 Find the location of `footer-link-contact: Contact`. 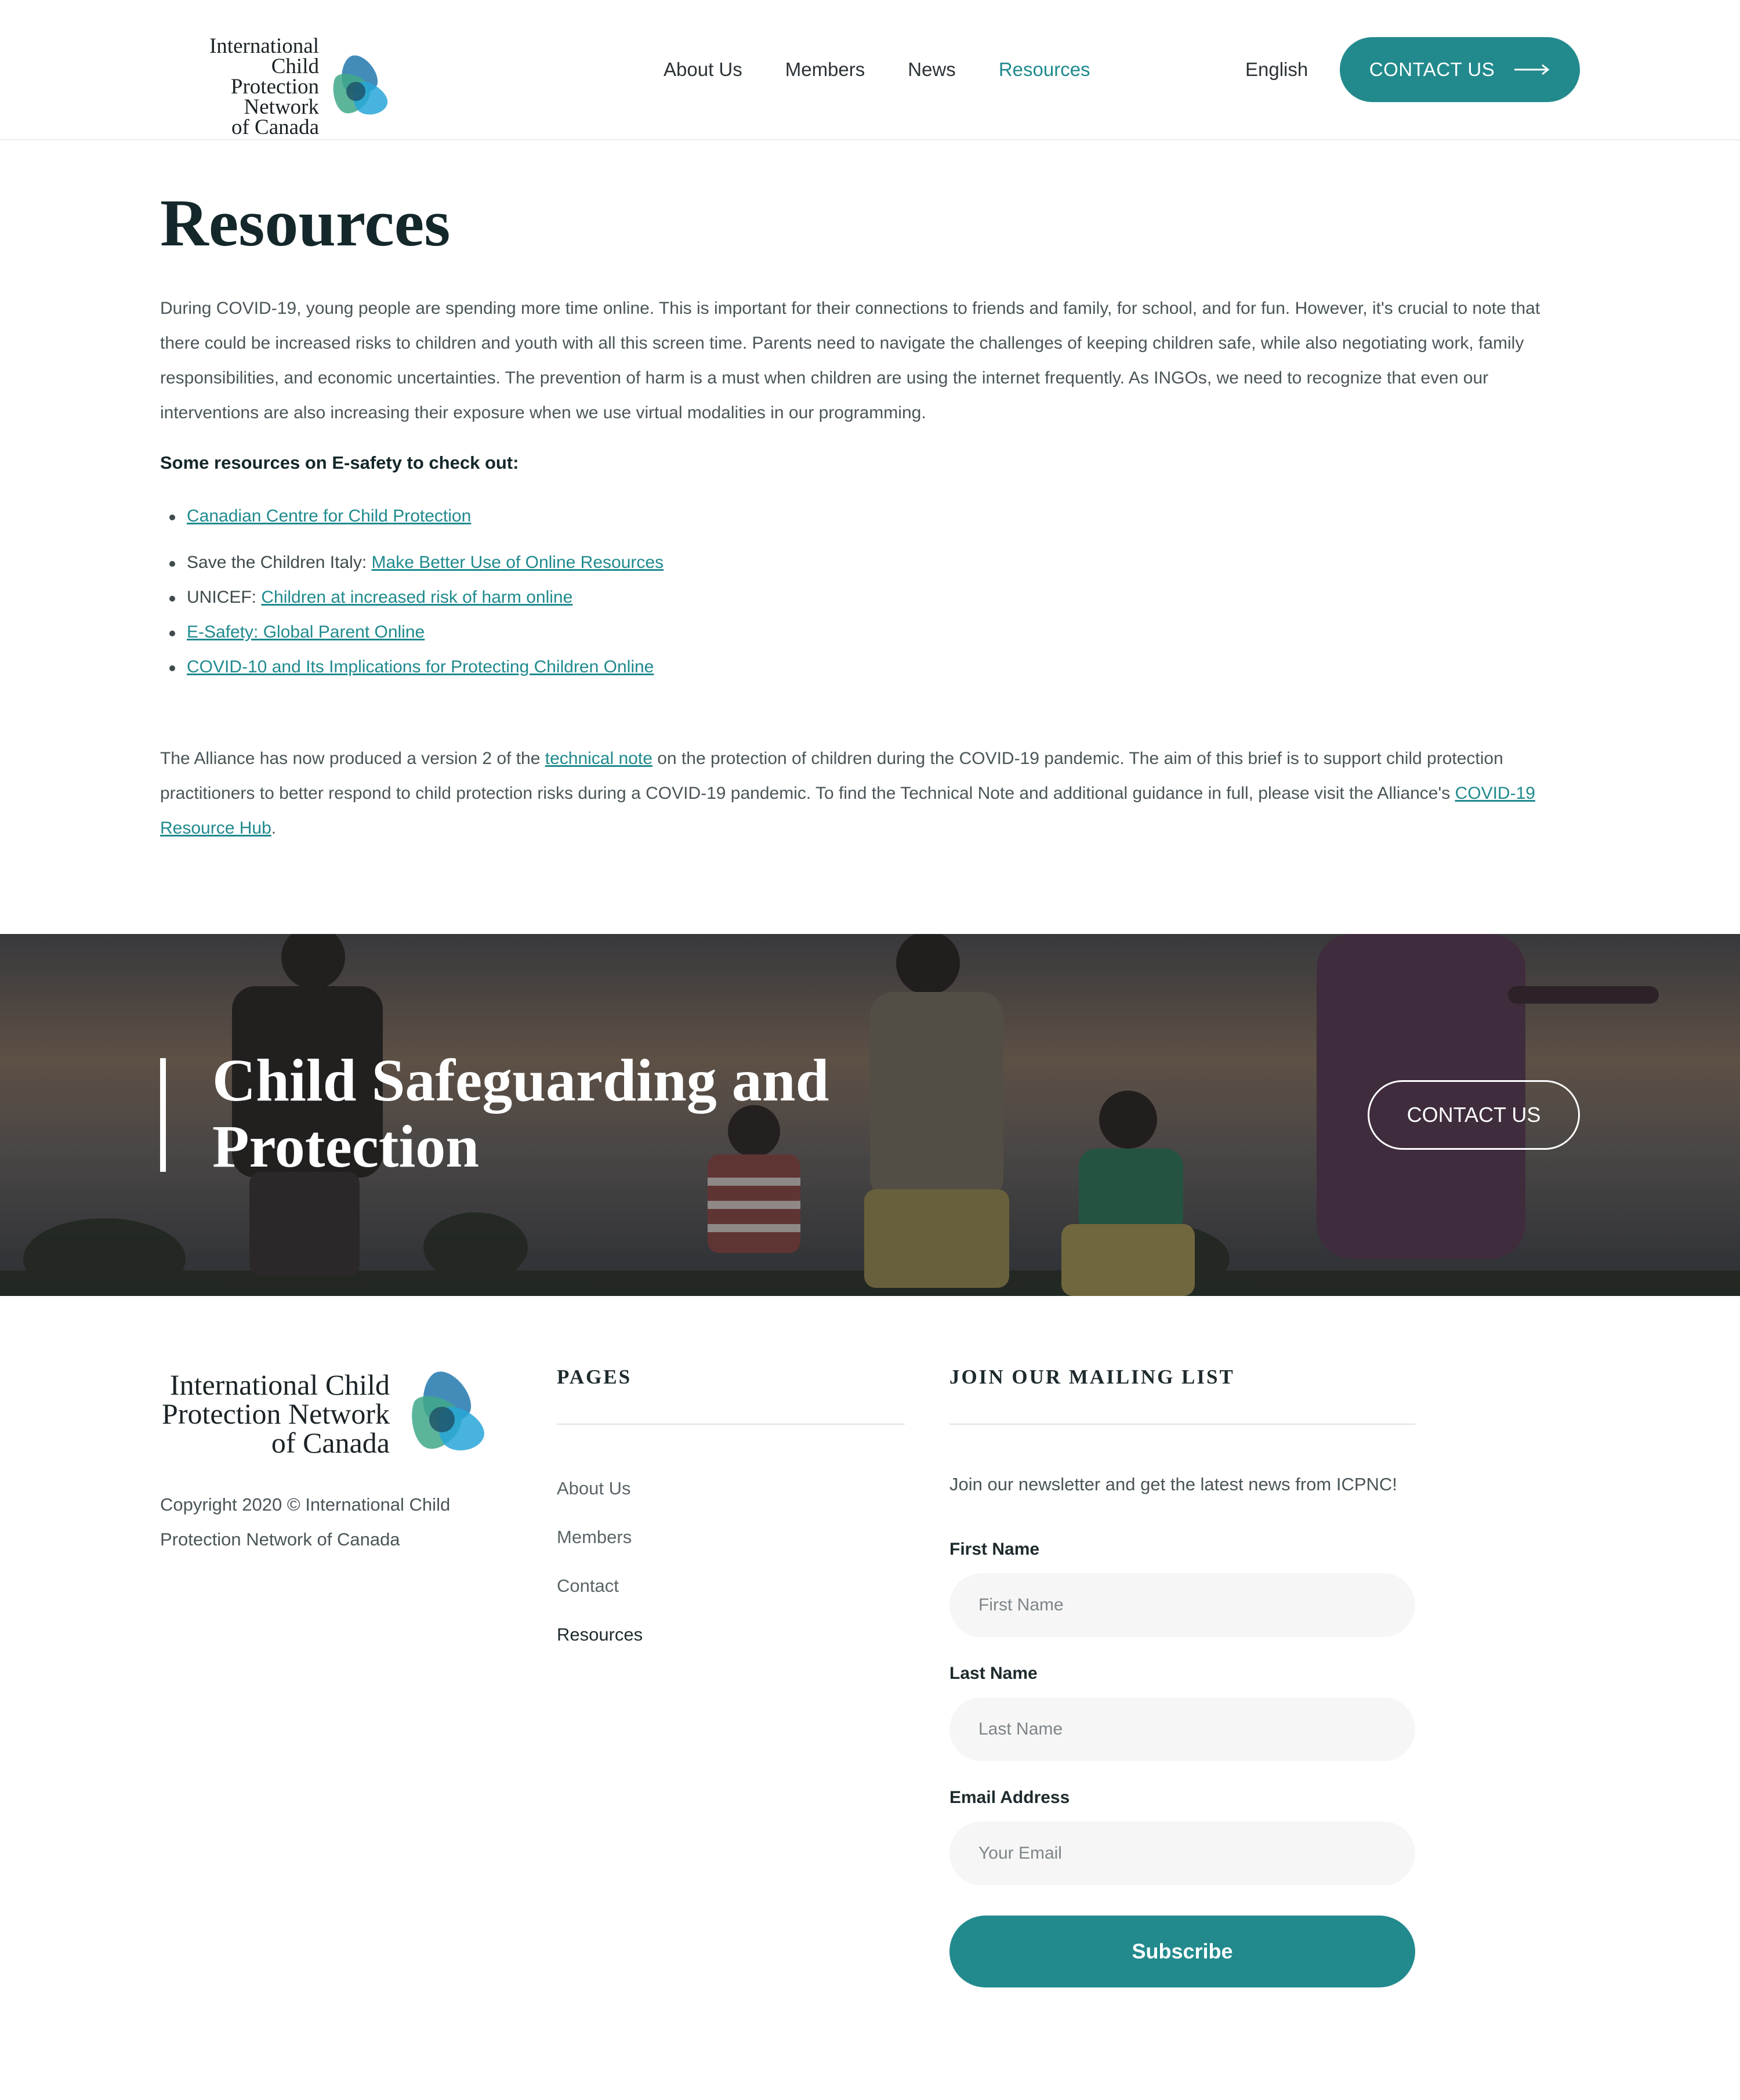

footer-link-contact: Contact is located at coordinates (600, 1586).